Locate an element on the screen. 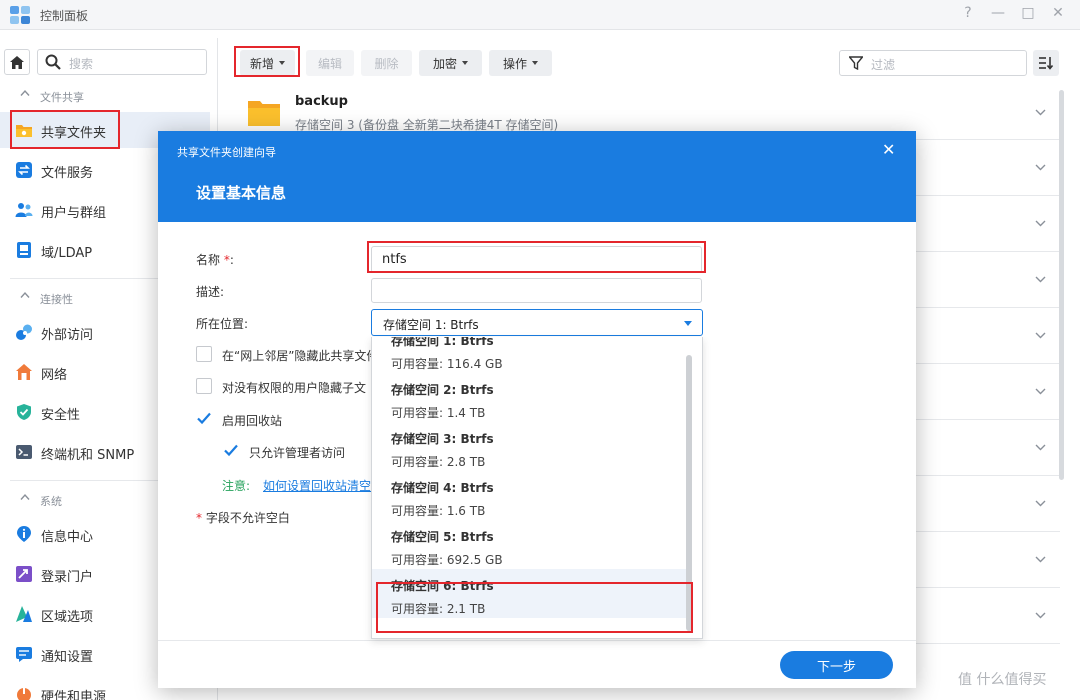 The height and width of the screenshot is (700, 1080). dropdown-option: 存储空间 1: Btrfs 可用容量: 116.4 GB is located at coordinates (530, 355).